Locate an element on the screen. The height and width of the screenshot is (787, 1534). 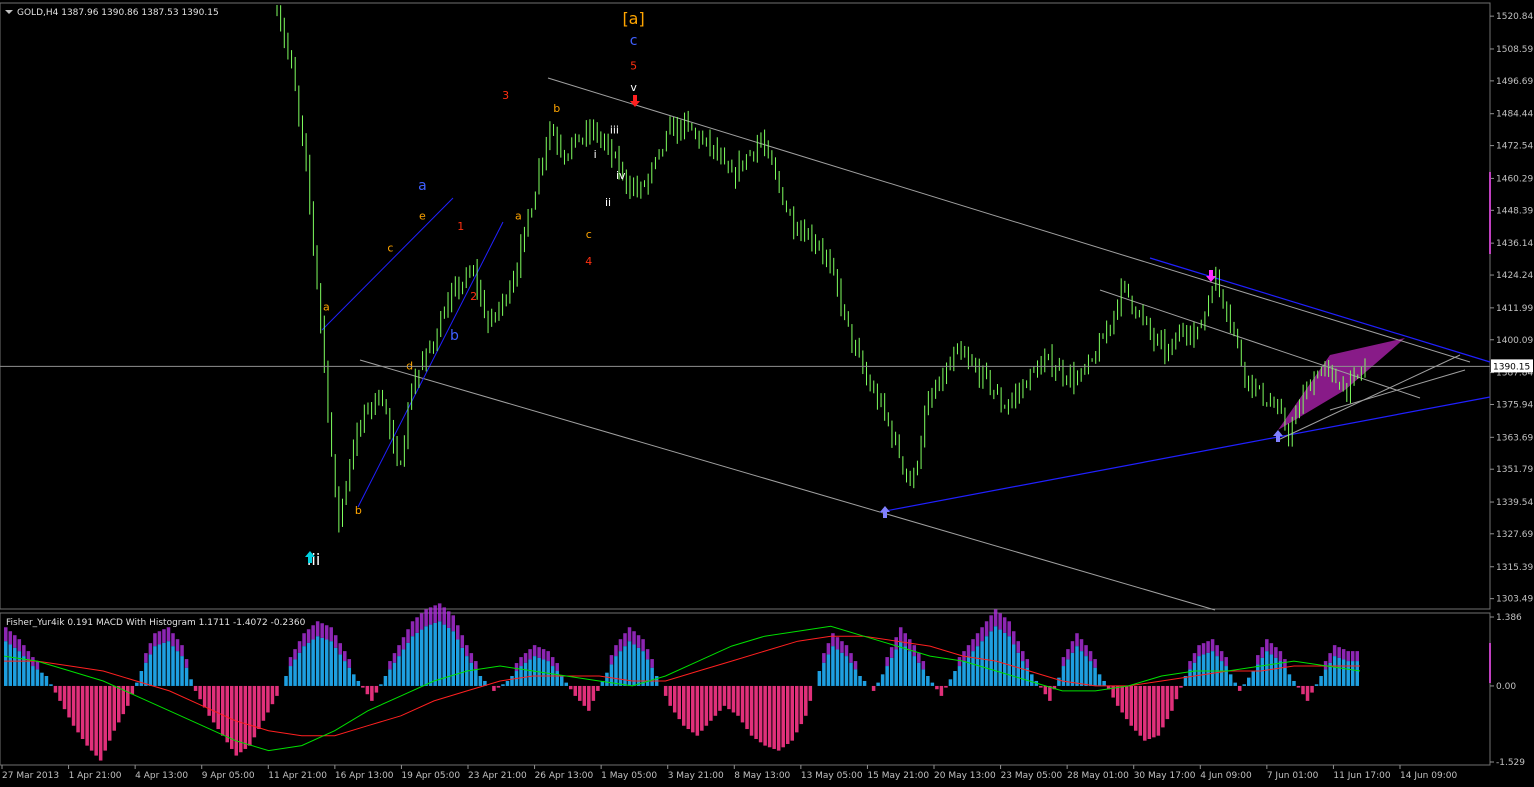
wave-label: [a] is located at coordinates (633, 18).